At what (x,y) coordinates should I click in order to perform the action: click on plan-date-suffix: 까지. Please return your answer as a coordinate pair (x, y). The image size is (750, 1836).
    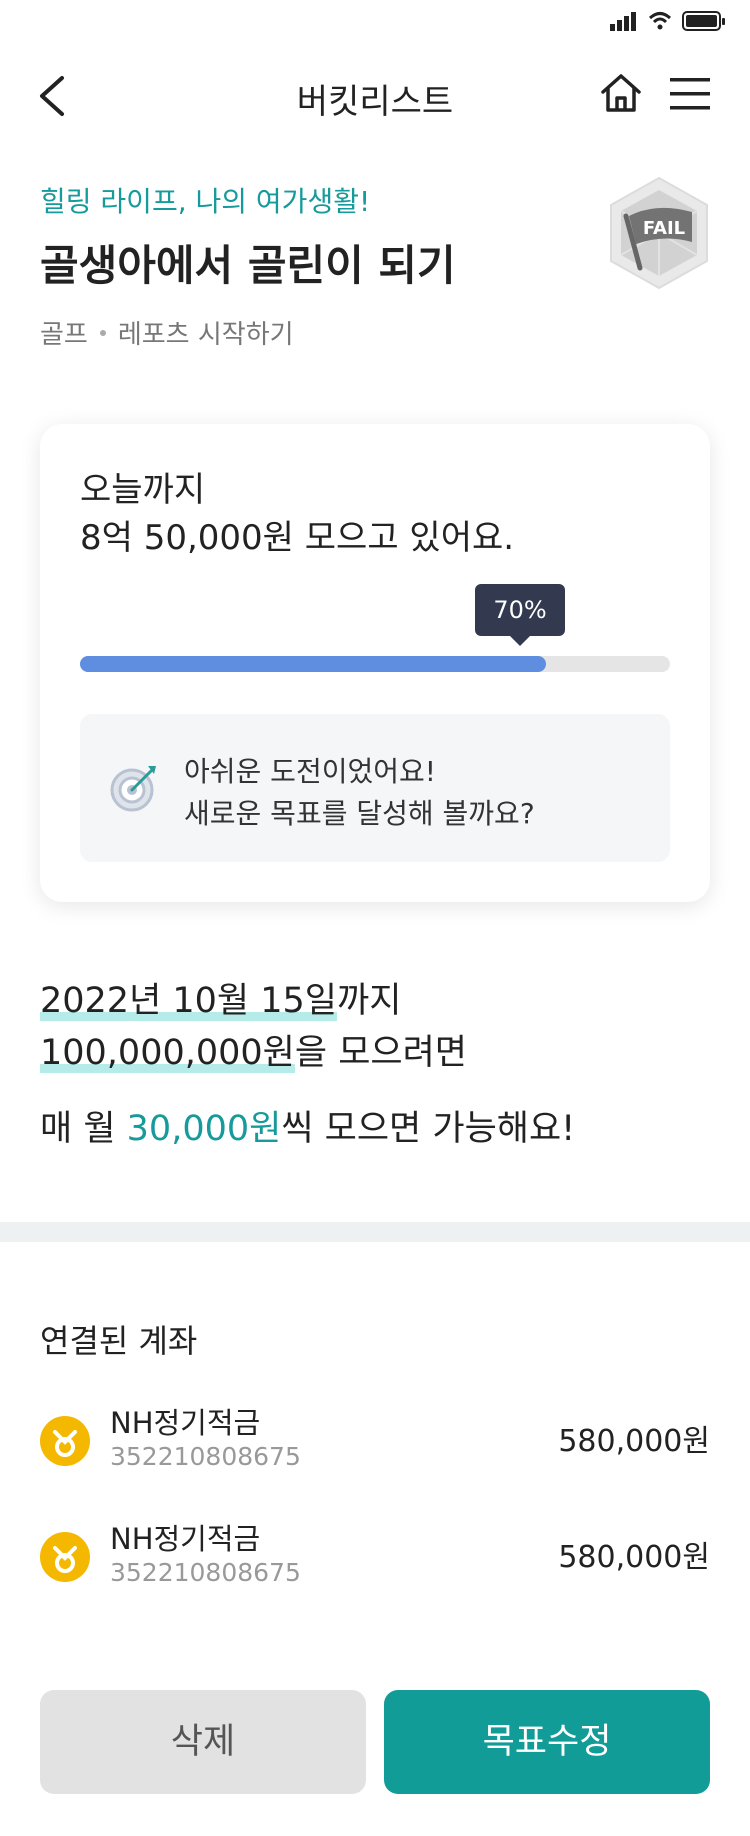
    Looking at the image, I should click on (369, 1001).